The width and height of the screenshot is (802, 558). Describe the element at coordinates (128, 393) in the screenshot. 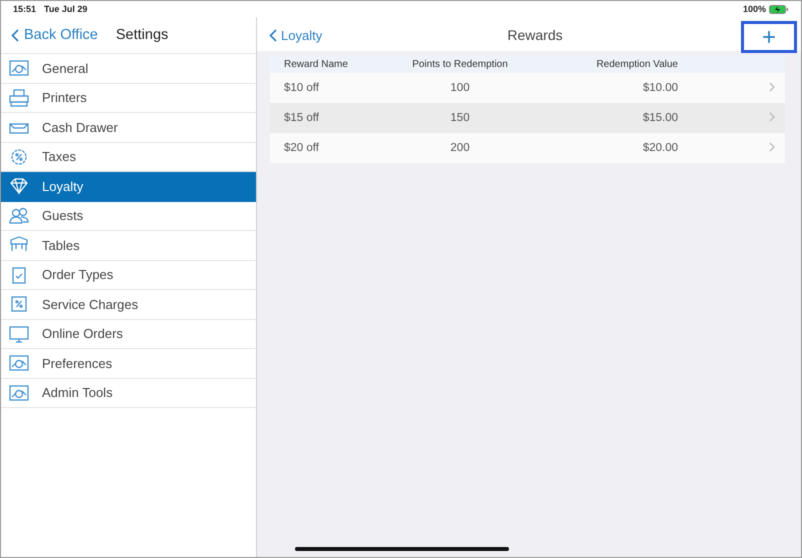

I see `sidebar-item: Admin Tools` at that location.